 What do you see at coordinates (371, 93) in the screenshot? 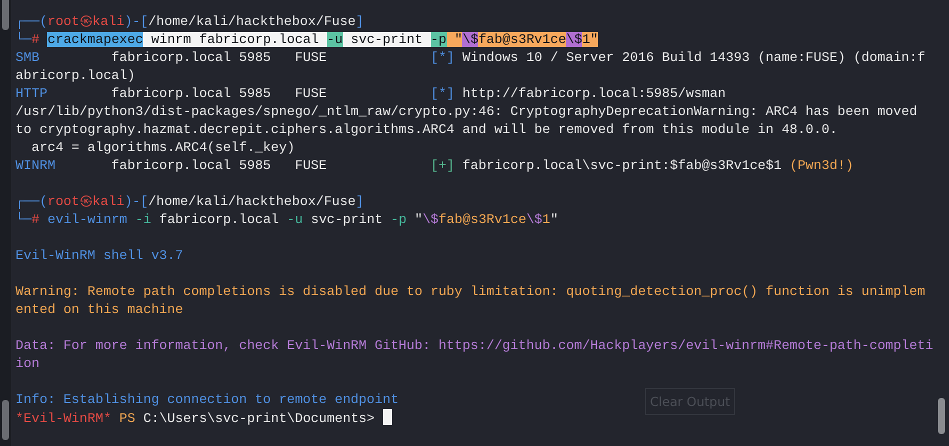
I see `terminal-line: HTTP fabricorp.local 5985 FUSE [*] http://fabricorp.local:5985/wsman` at bounding box center [371, 93].